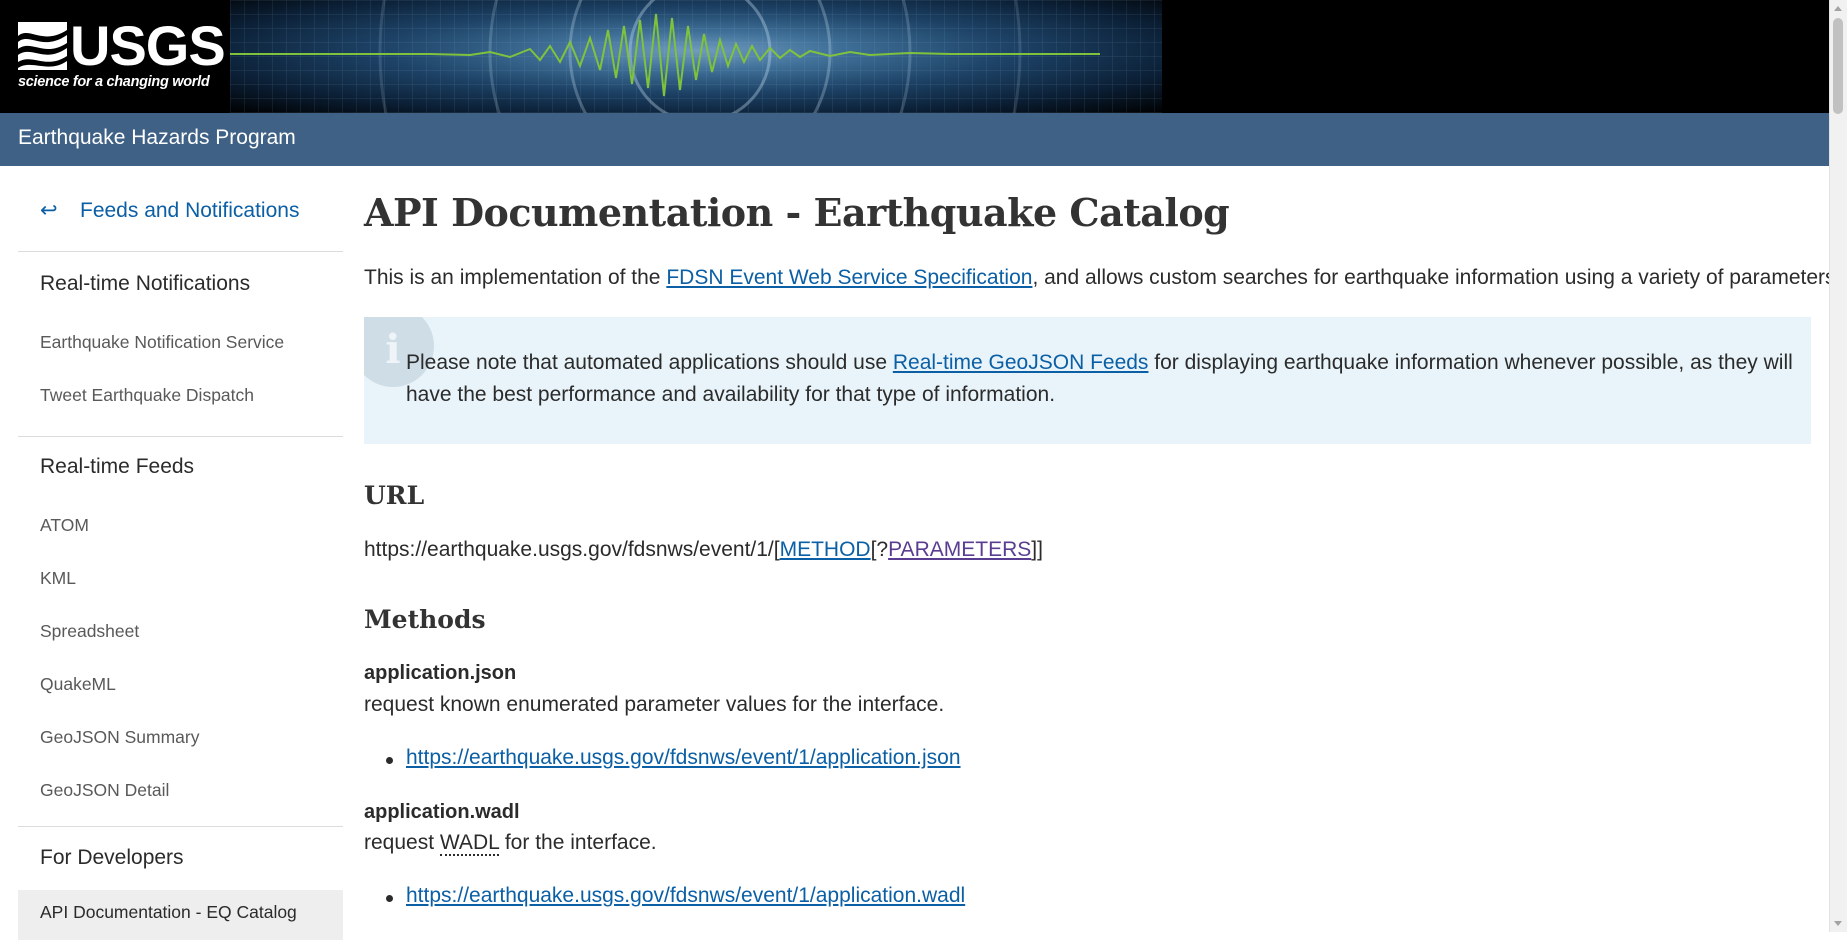 This screenshot has height=940, width=1847. What do you see at coordinates (114, 82) in the screenshot?
I see `usgs-tagline: science for a changing world` at bounding box center [114, 82].